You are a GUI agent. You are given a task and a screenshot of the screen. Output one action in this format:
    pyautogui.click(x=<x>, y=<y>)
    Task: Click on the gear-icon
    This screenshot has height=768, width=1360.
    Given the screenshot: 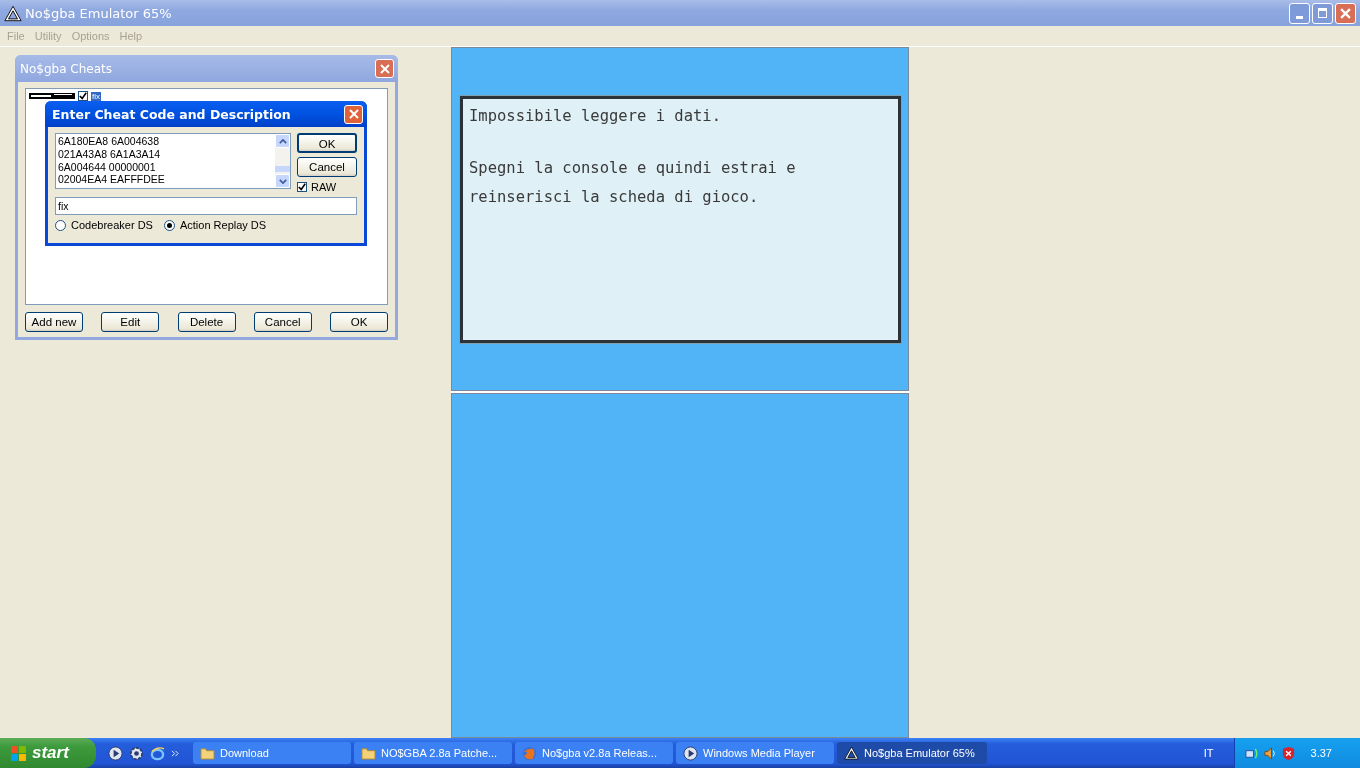 What is the action you would take?
    pyautogui.click(x=136, y=753)
    